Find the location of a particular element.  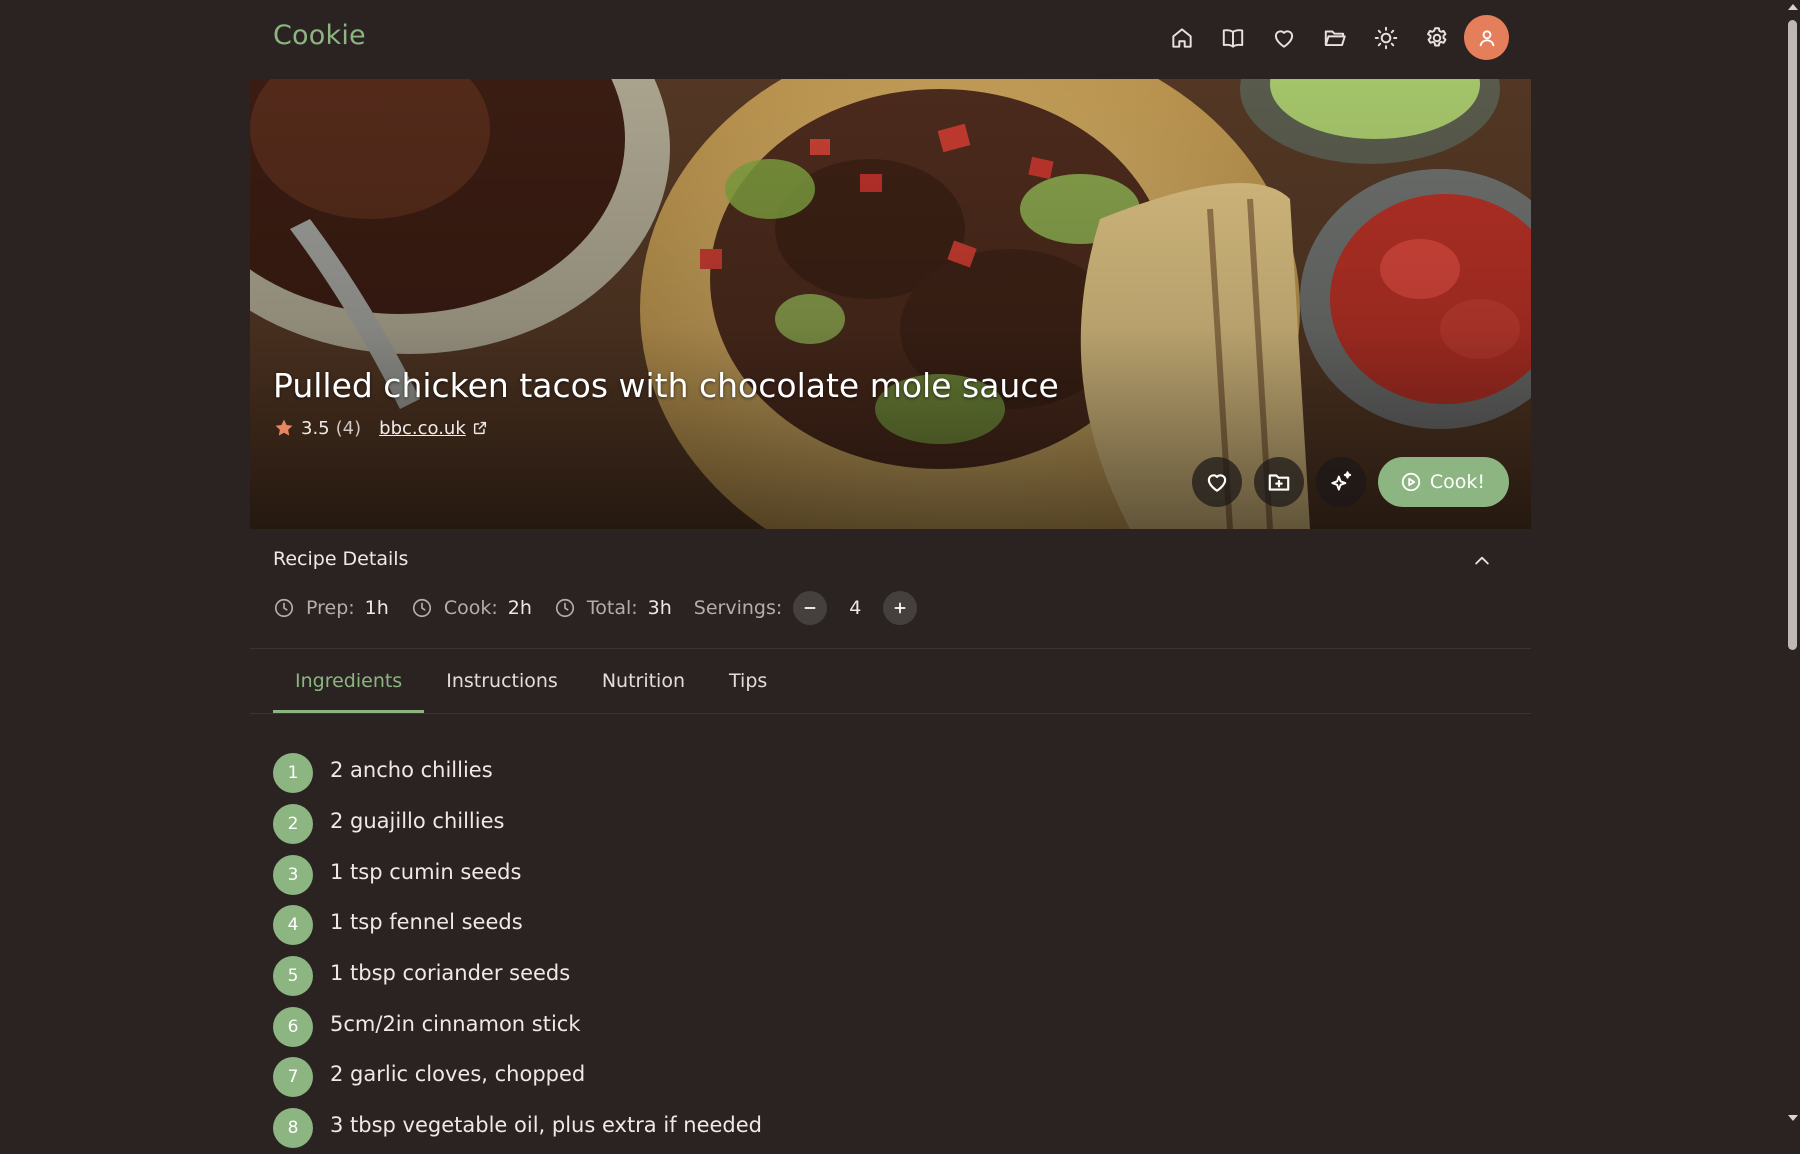

favorites-button is located at coordinates (1283, 37).